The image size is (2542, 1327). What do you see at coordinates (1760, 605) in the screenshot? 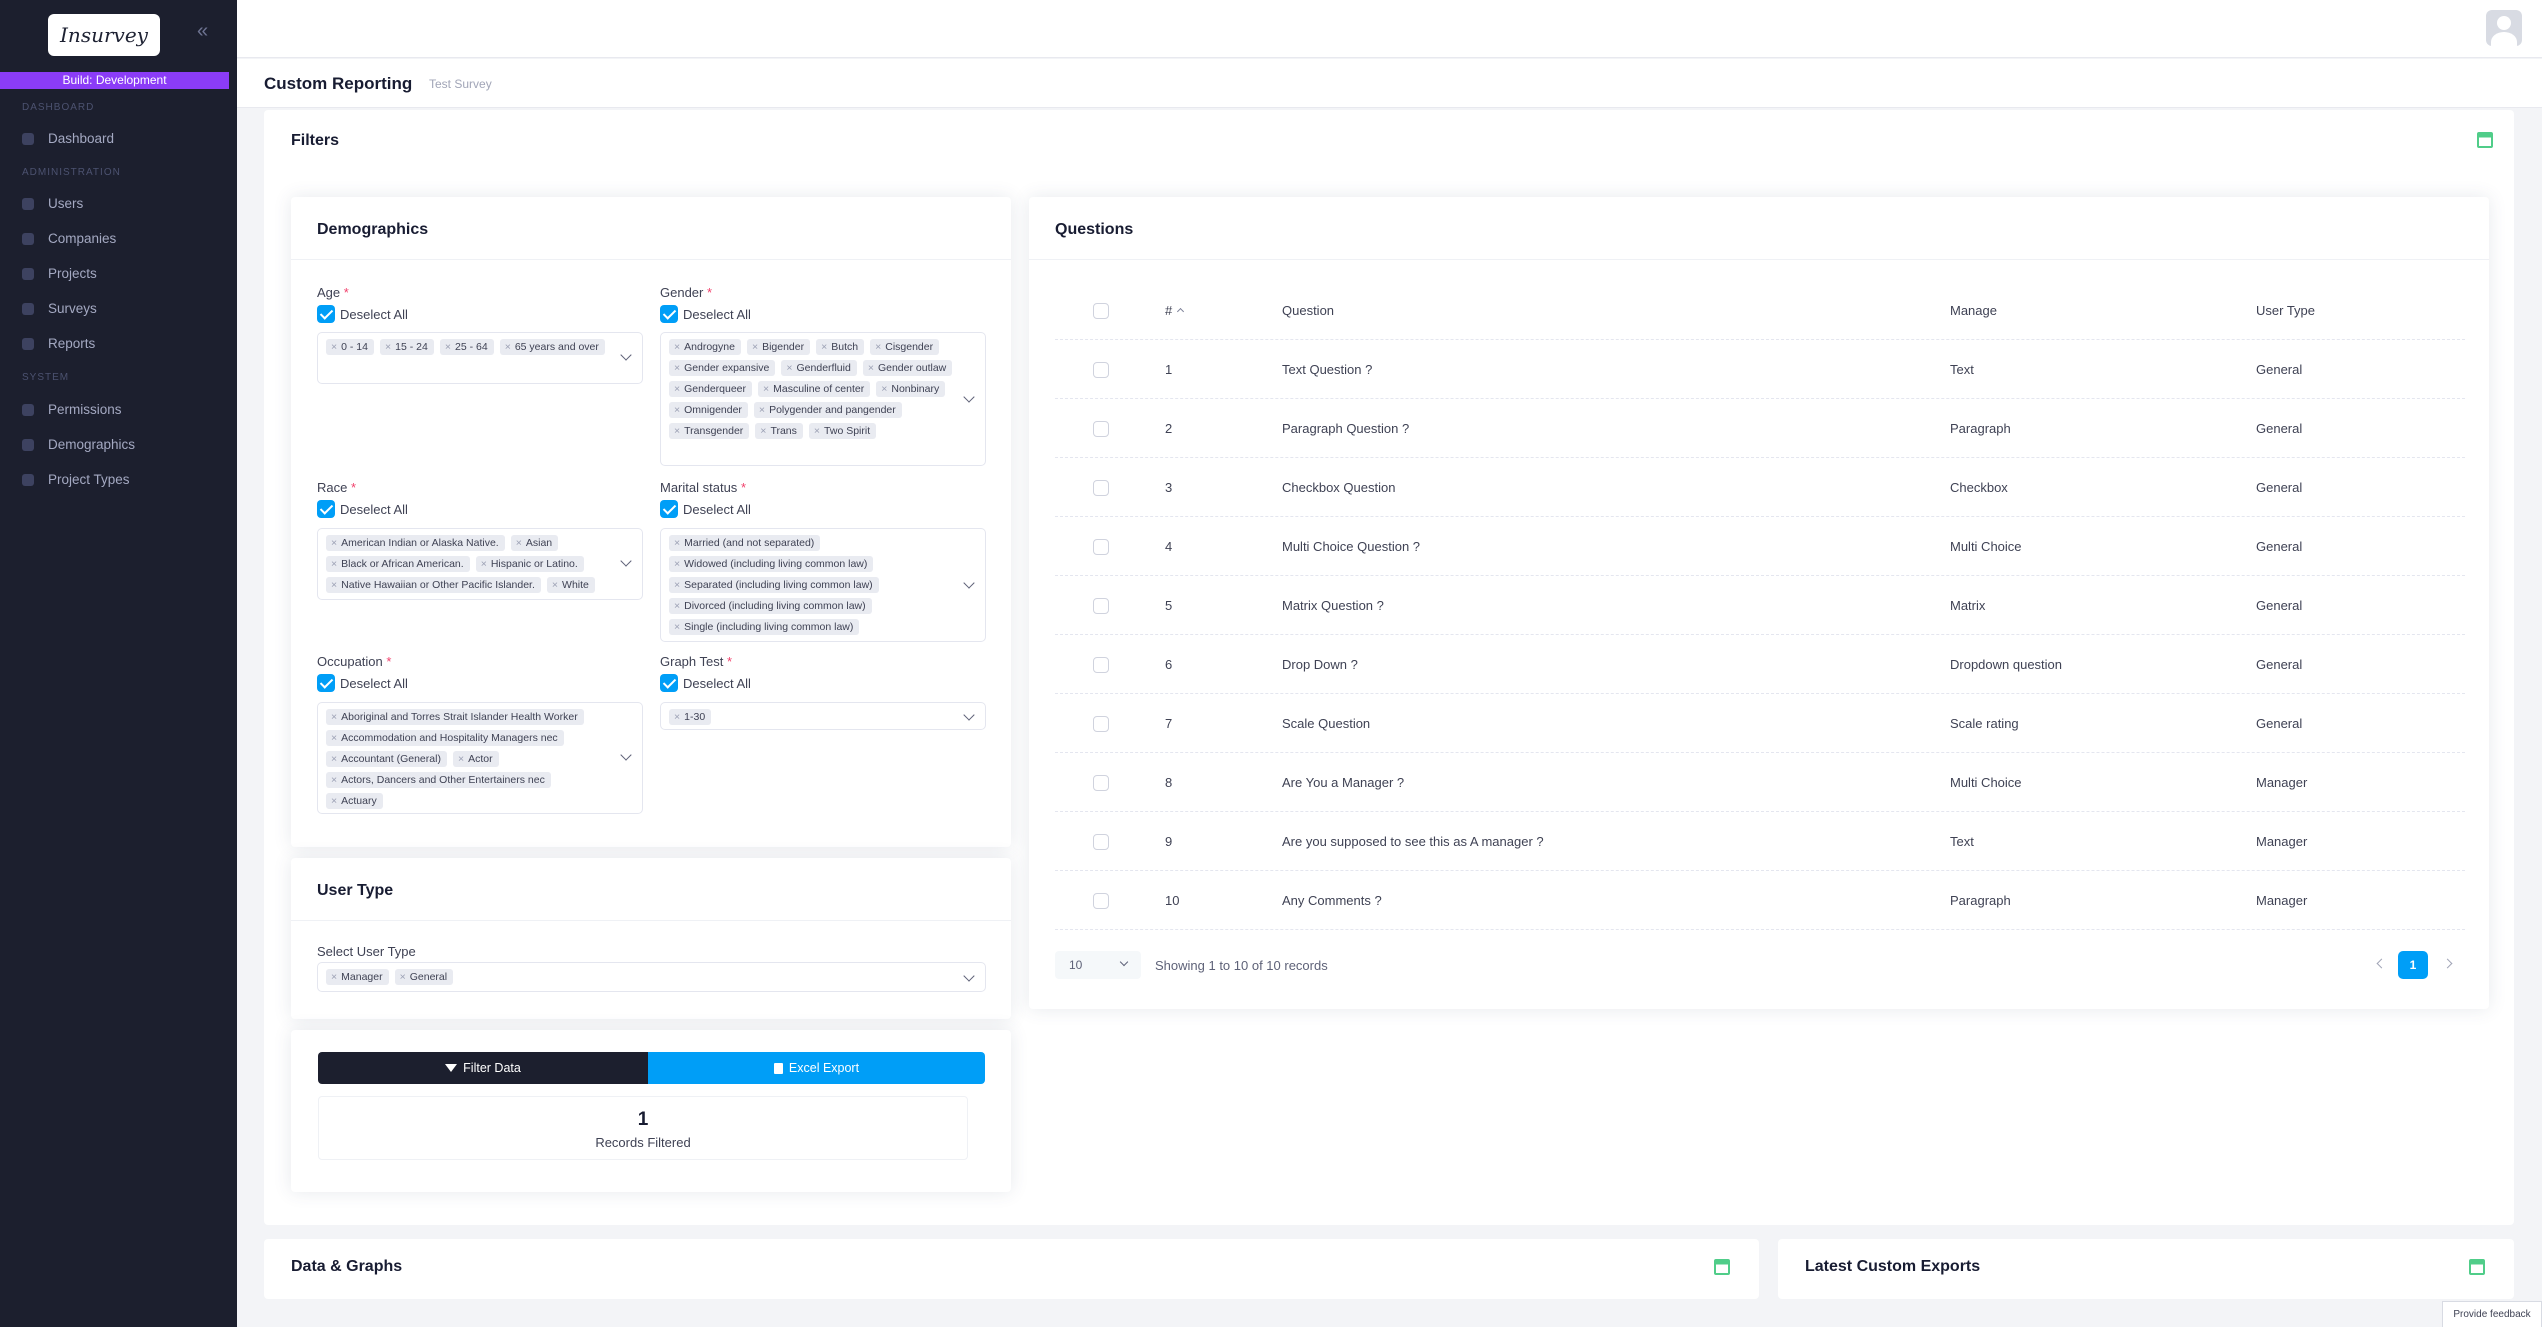
I see `table-row: 5 Matrix Question ? Matrix General` at bounding box center [1760, 605].